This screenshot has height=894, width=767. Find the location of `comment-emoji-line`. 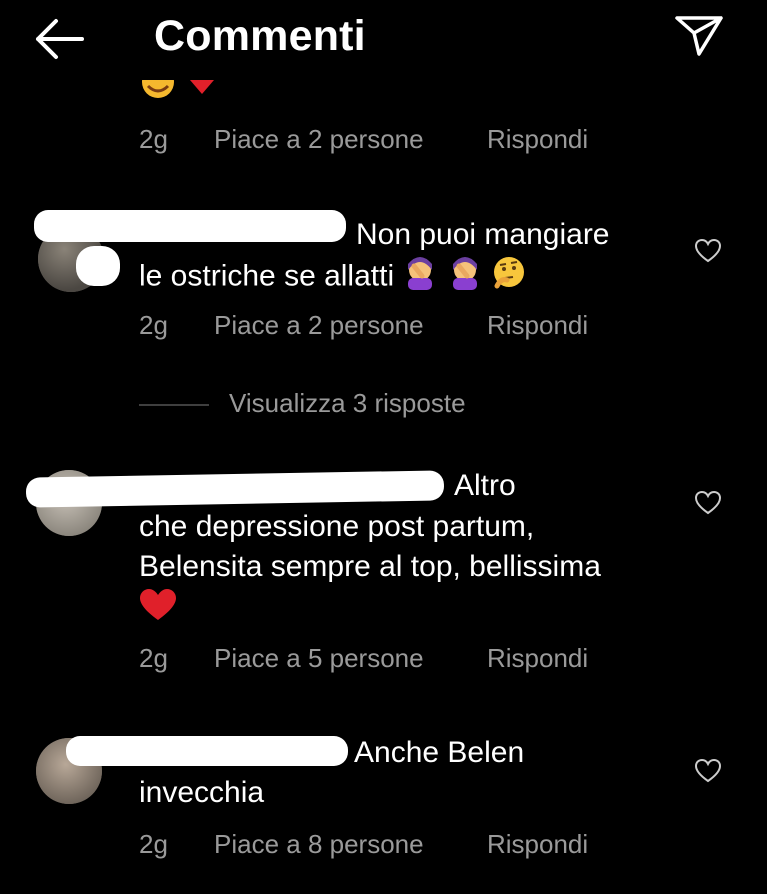

comment-emoji-line is located at coordinates (158, 609).